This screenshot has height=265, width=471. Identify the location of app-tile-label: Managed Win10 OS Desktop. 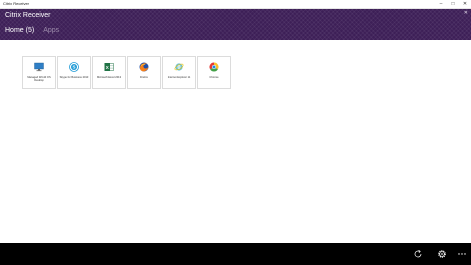
(39, 79).